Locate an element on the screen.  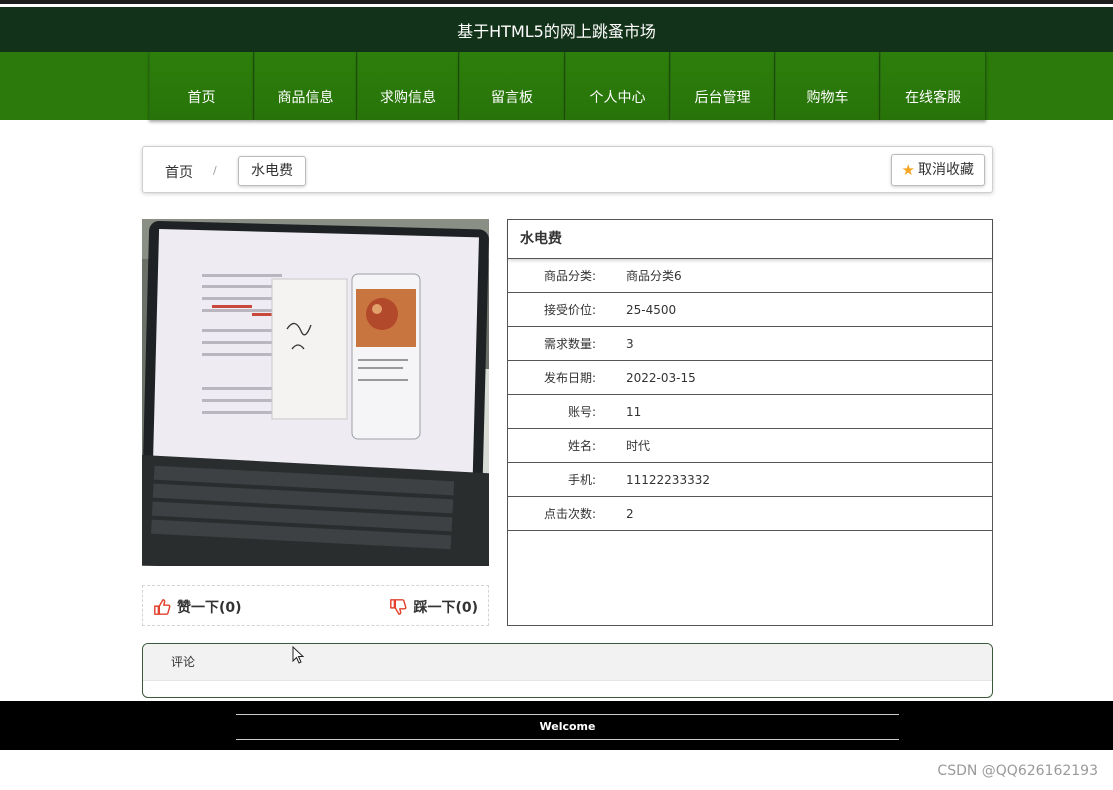
detail-label: 需求数量: is located at coordinates (569, 344).